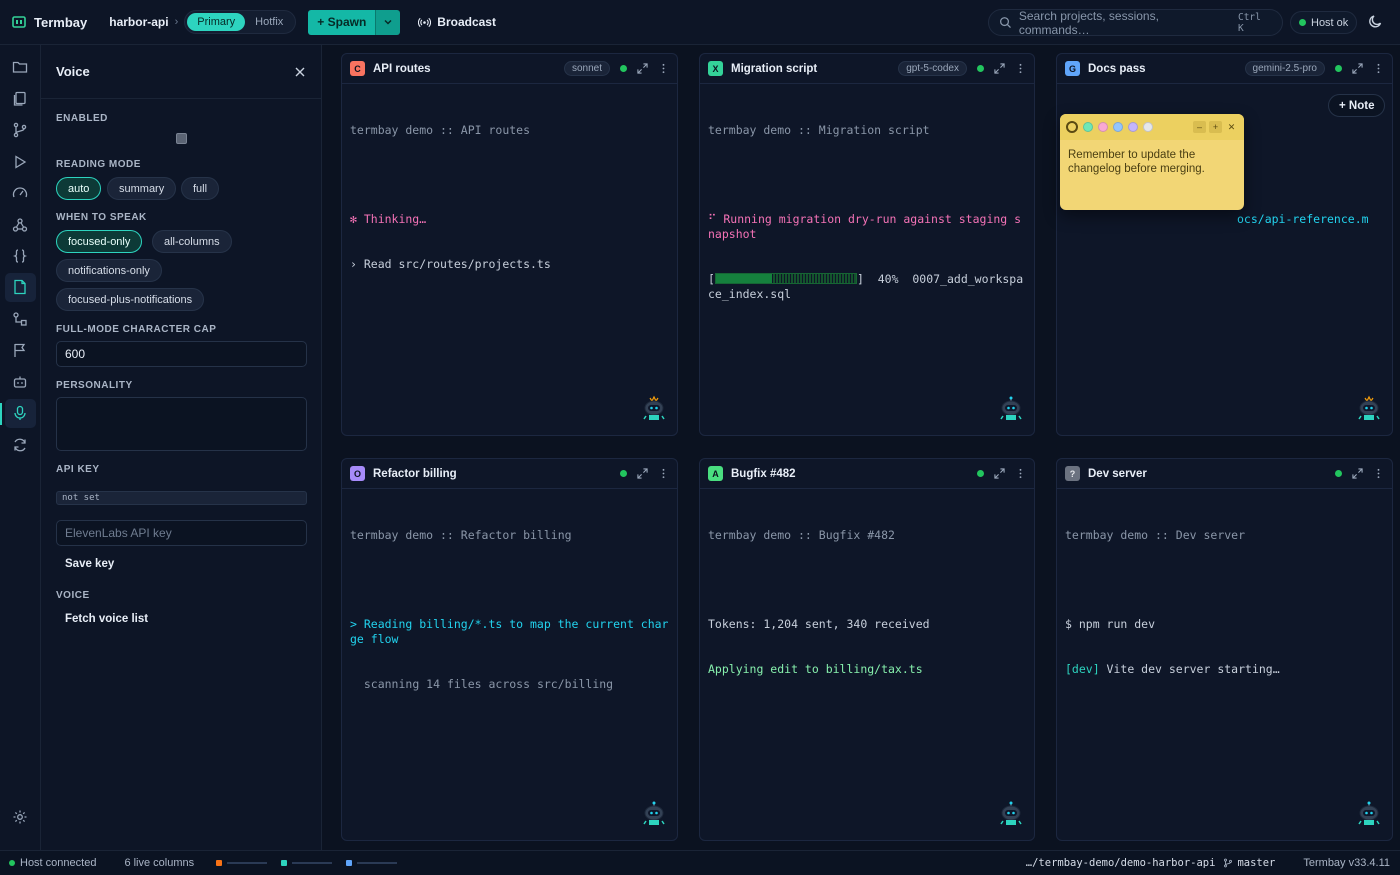  I want to click on progress-line: [] 40% 0007_add_workspace_index.sql, so click(866, 286).